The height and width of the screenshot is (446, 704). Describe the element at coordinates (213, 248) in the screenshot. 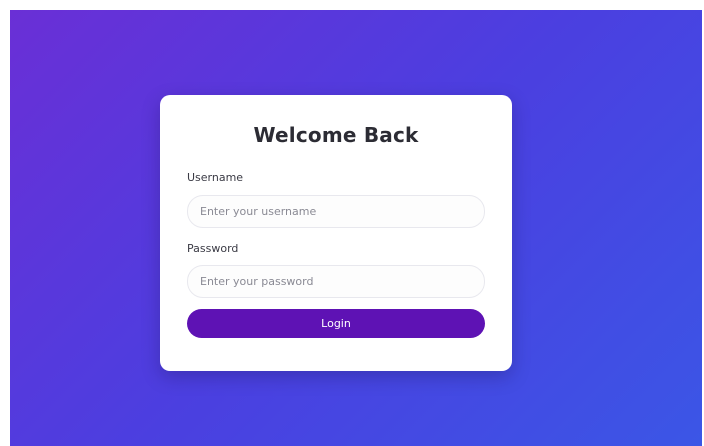

I see `password-label: Password` at that location.